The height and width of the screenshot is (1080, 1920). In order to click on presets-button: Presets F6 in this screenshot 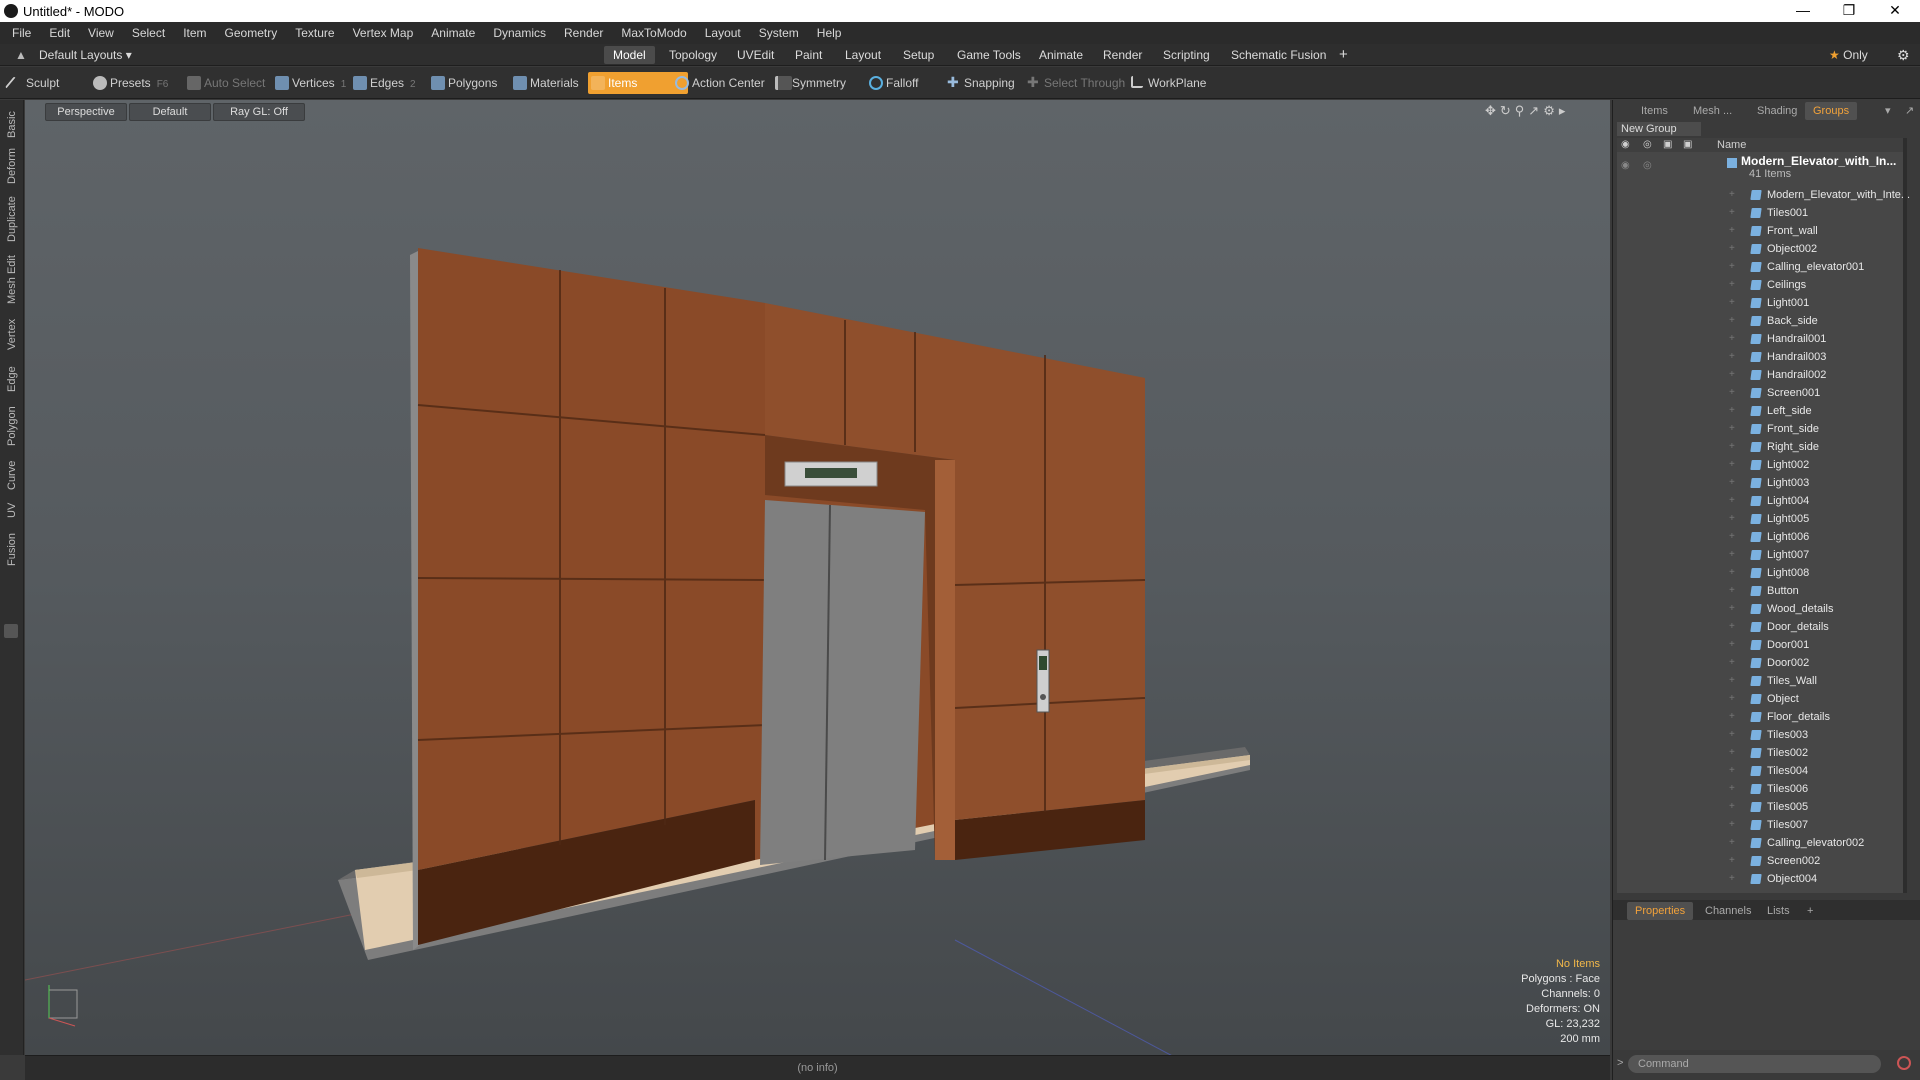, I will do `click(143, 83)`.